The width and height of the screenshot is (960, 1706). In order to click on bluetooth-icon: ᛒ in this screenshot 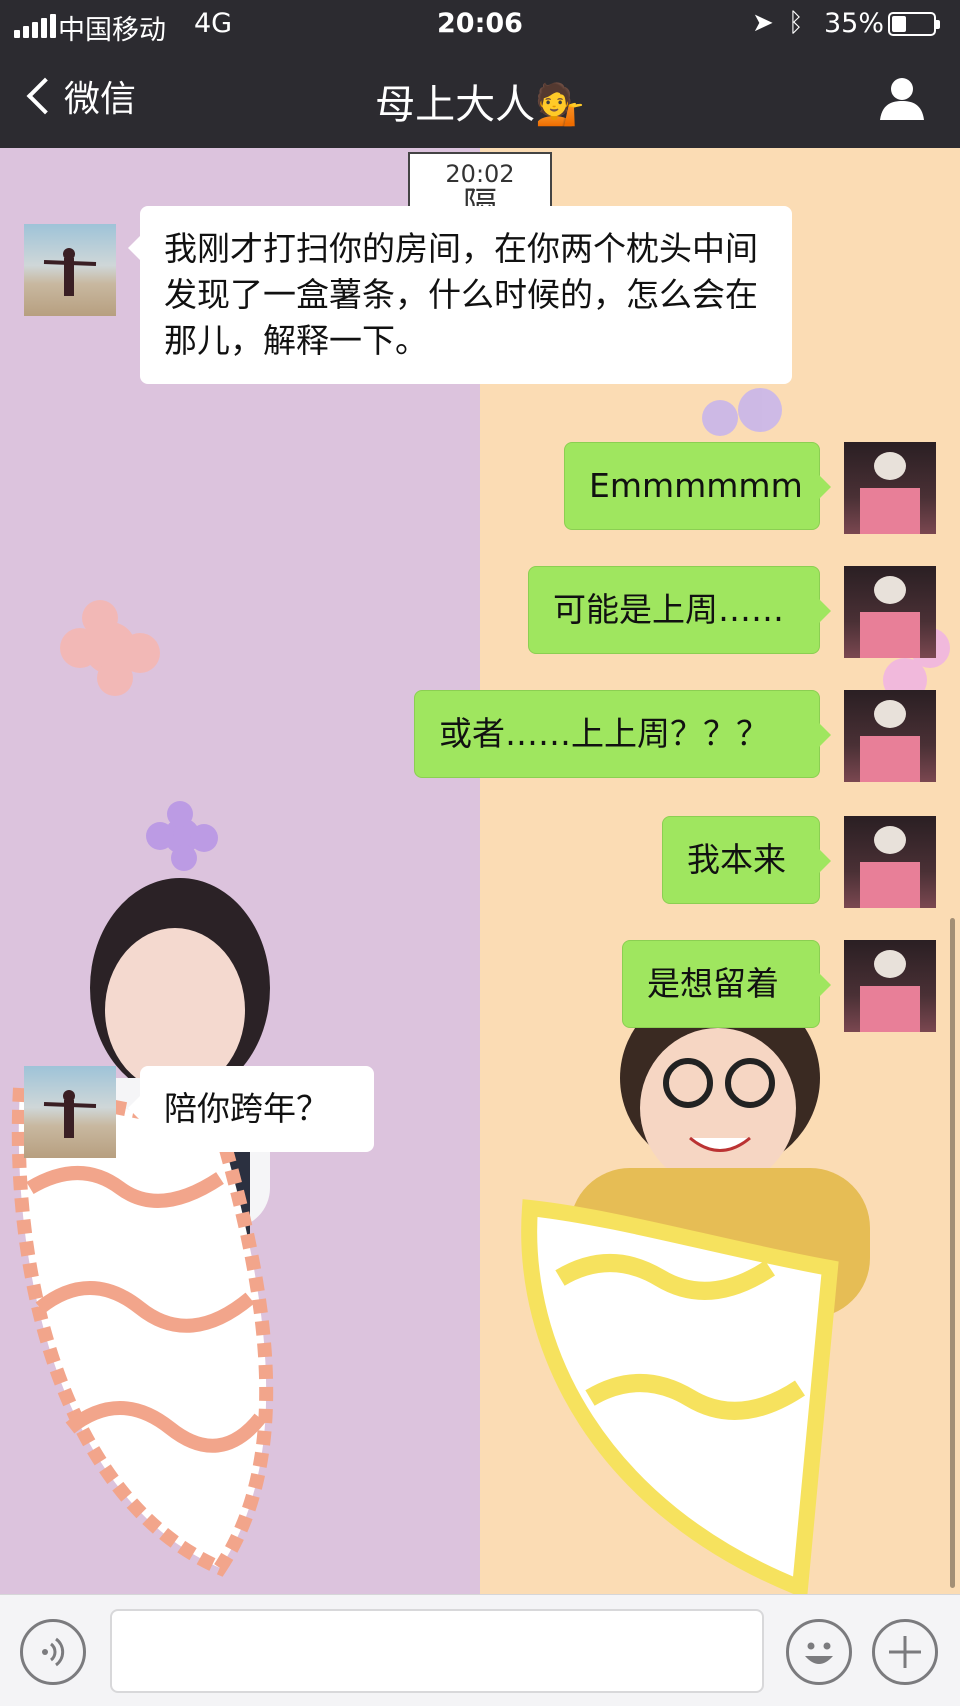, I will do `click(796, 23)`.